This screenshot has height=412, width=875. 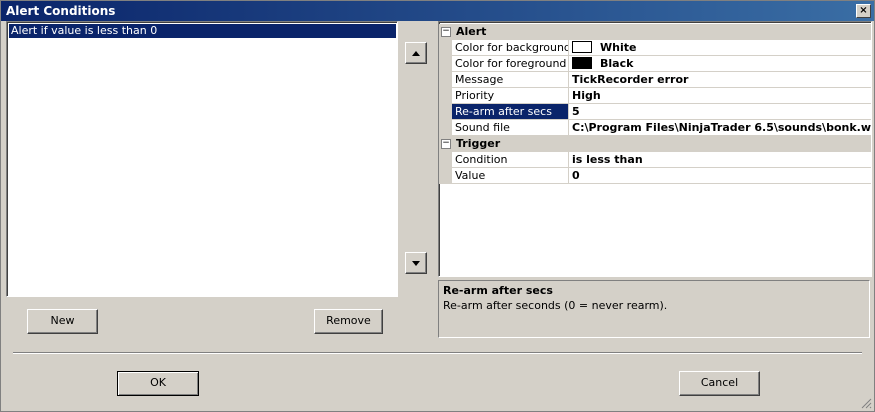 I want to click on prop-value: 0, so click(x=720, y=176).